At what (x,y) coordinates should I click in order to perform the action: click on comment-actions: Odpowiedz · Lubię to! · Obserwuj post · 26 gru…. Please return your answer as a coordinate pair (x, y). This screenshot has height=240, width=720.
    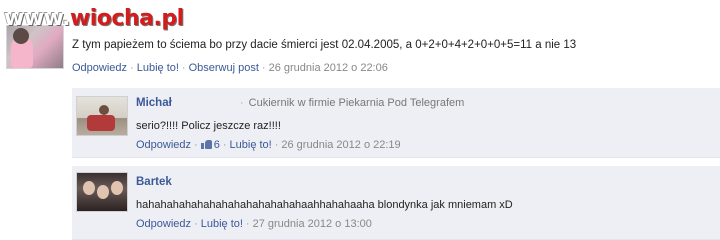
    Looking at the image, I should click on (230, 68).